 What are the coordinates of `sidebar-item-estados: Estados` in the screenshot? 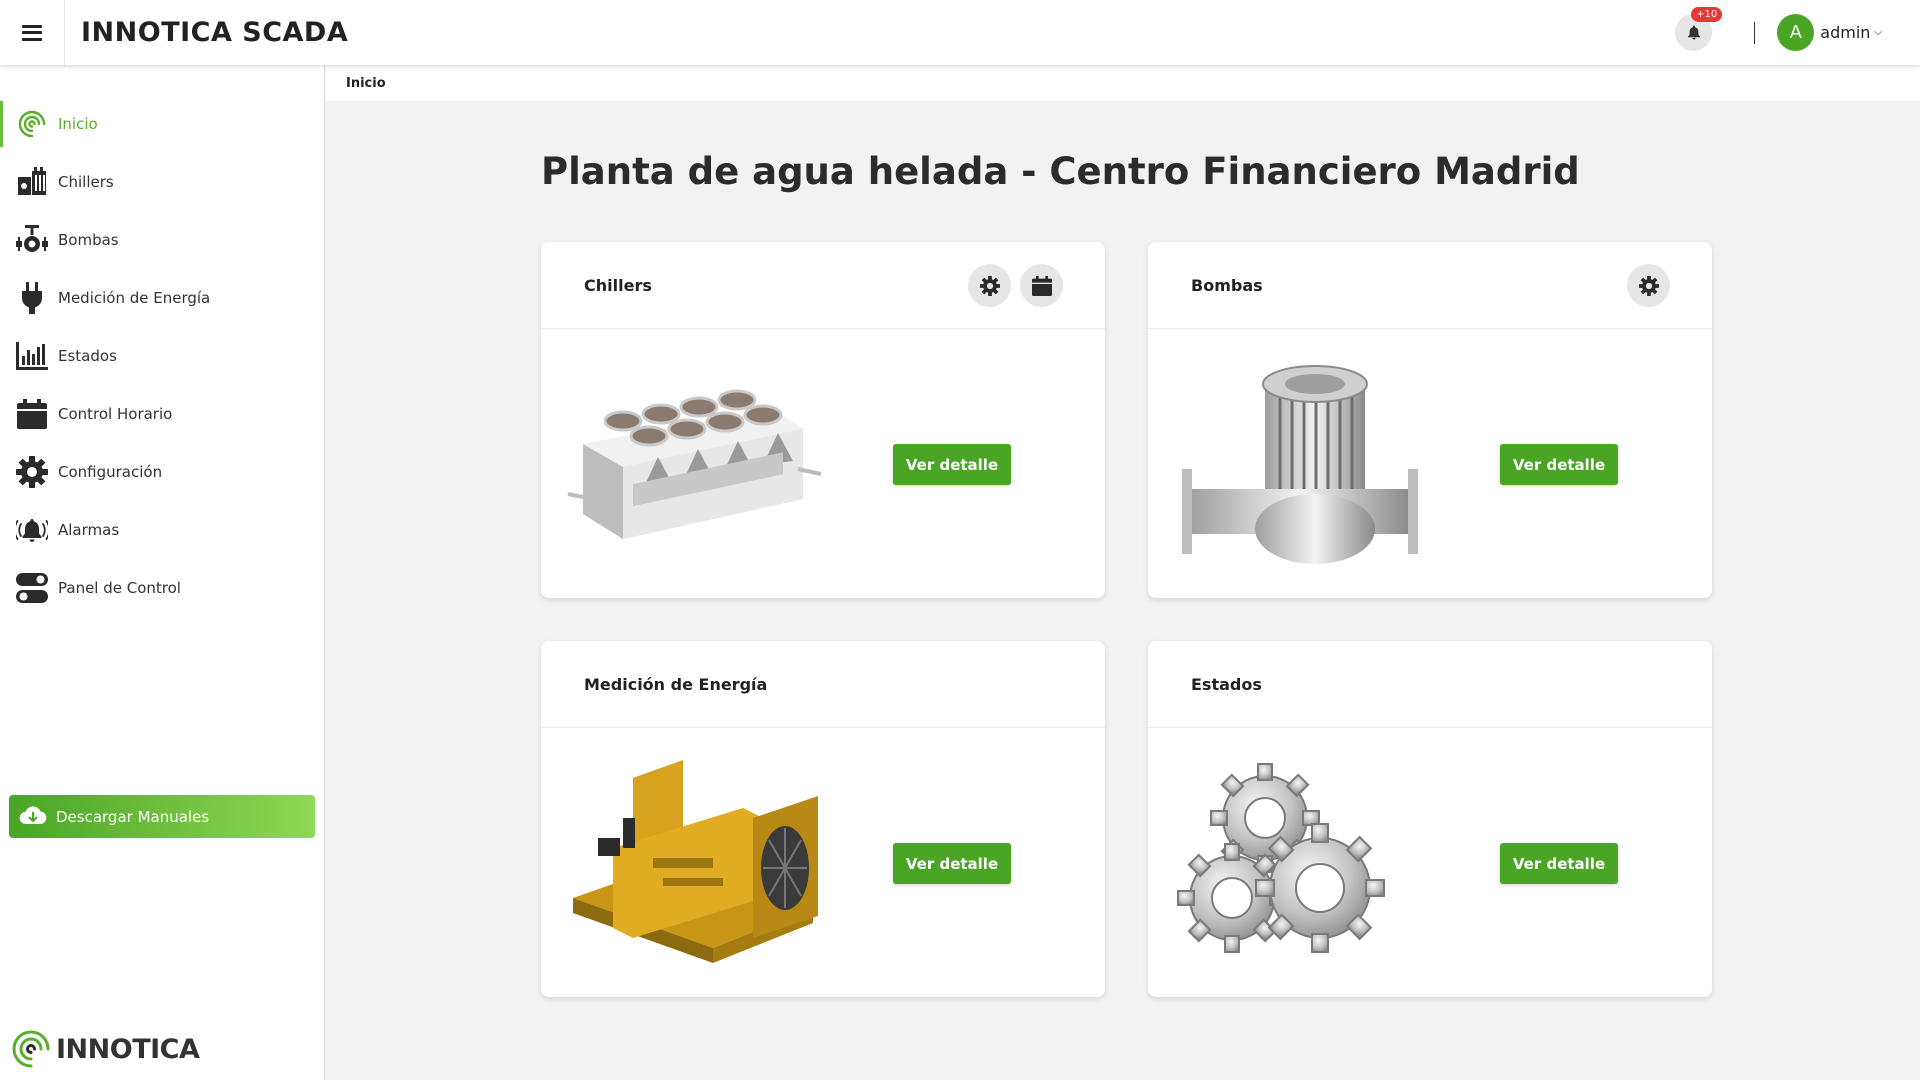 It's located at (162, 356).